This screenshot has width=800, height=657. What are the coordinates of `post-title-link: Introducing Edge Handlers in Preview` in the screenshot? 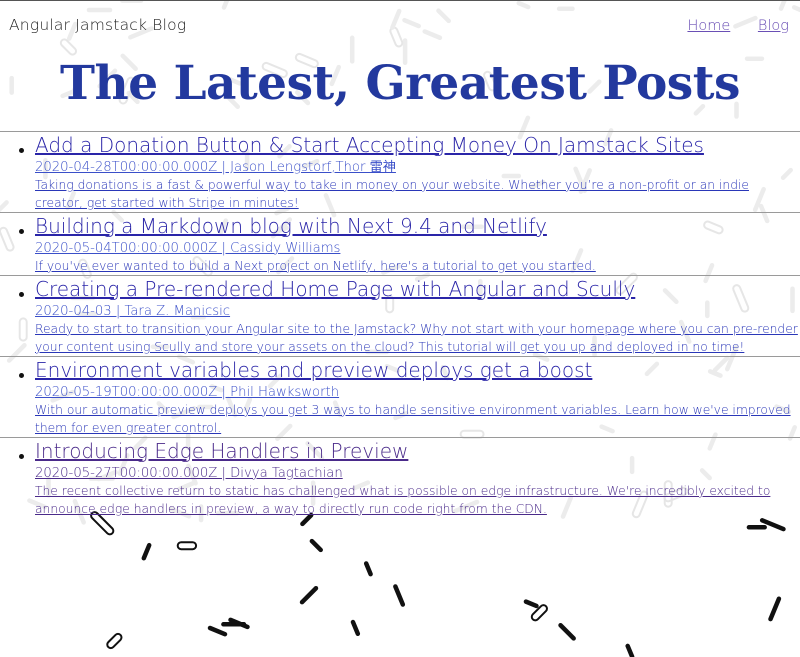 It's located at (417, 451).